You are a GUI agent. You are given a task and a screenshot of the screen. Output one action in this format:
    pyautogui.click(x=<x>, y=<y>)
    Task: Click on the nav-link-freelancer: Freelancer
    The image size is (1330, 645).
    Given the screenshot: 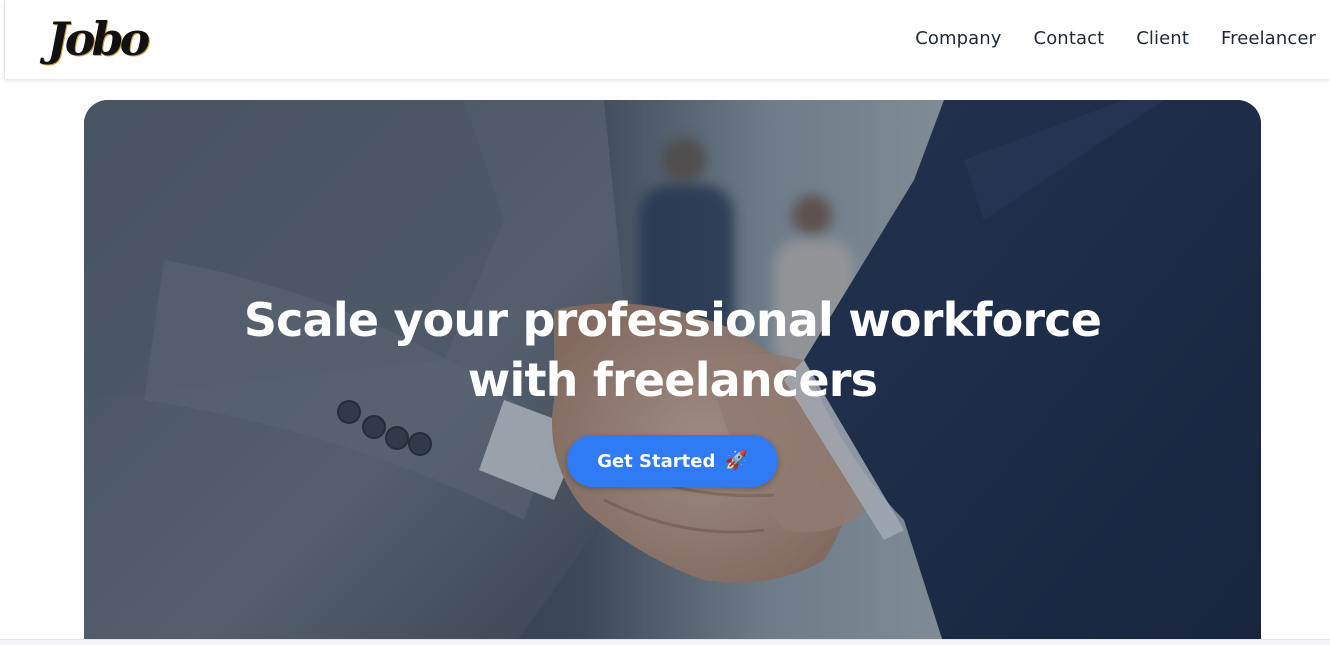 What is the action you would take?
    pyautogui.click(x=1268, y=39)
    